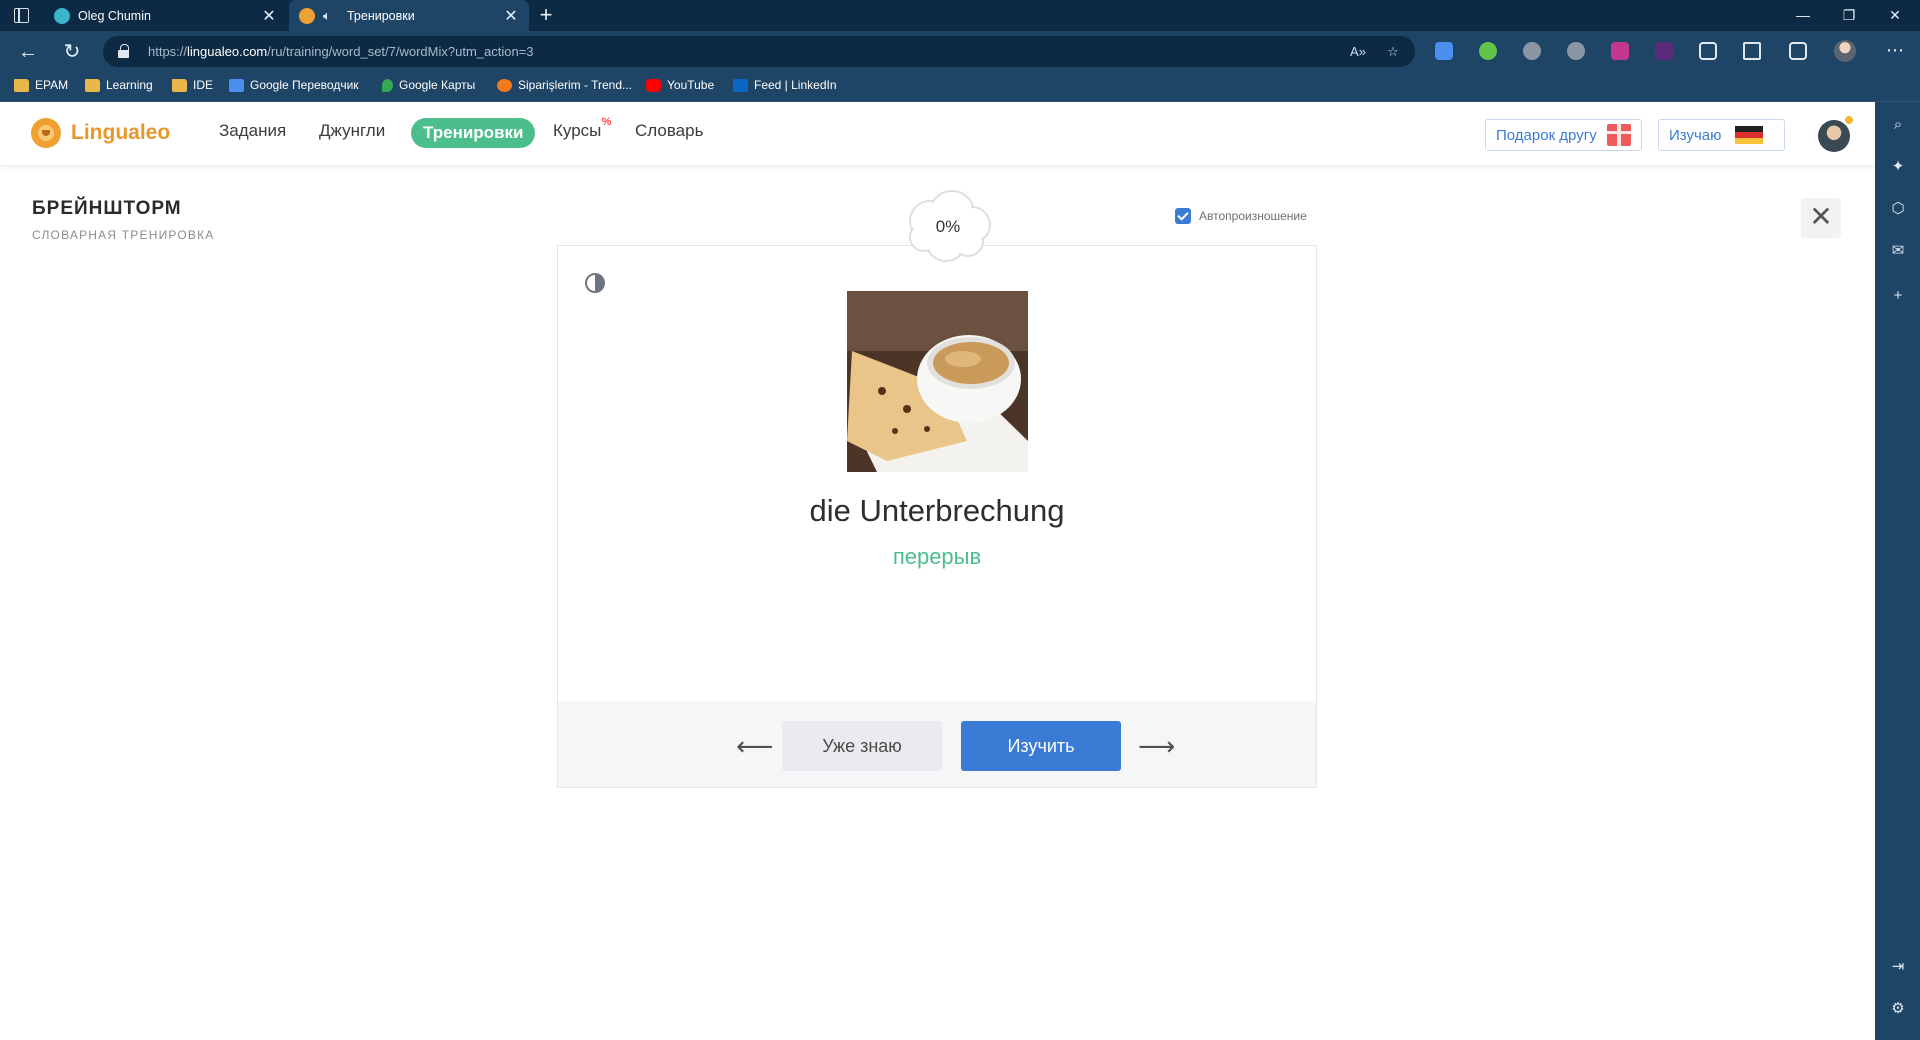 The width and height of the screenshot is (1920, 1040). What do you see at coordinates (1749, 135) in the screenshot?
I see `german-flag-icon` at bounding box center [1749, 135].